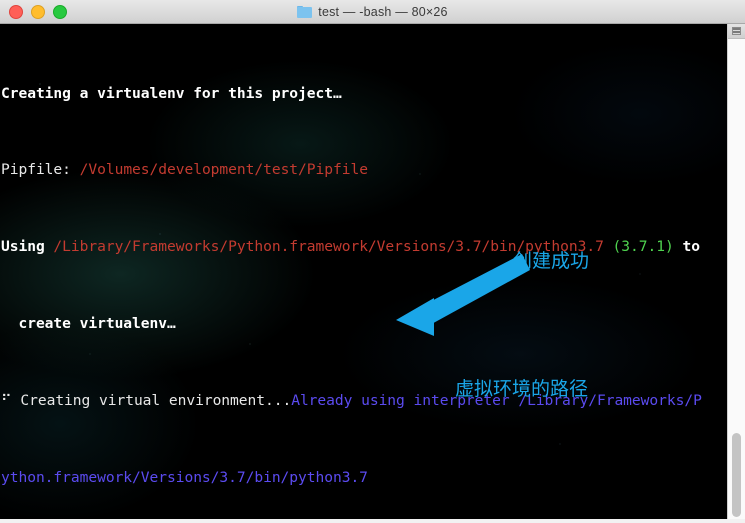 This screenshot has height=523, width=745. I want to click on window-title: test — -bash — 80×26, so click(383, 11).